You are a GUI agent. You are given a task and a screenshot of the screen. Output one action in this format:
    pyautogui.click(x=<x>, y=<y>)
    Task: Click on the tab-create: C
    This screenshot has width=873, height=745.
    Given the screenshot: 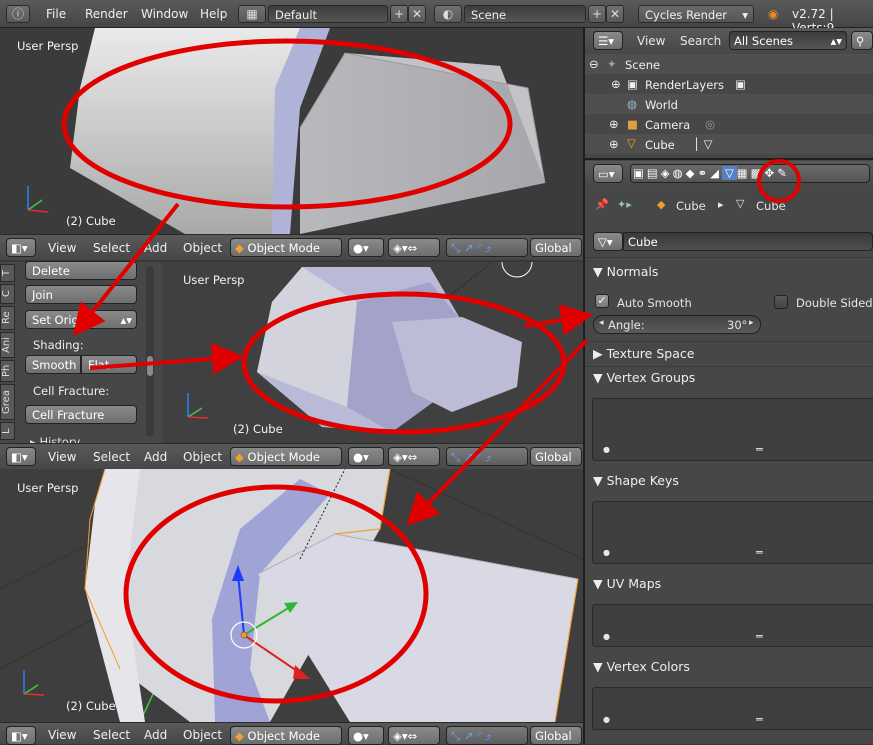 What is the action you would take?
    pyautogui.click(x=7, y=294)
    